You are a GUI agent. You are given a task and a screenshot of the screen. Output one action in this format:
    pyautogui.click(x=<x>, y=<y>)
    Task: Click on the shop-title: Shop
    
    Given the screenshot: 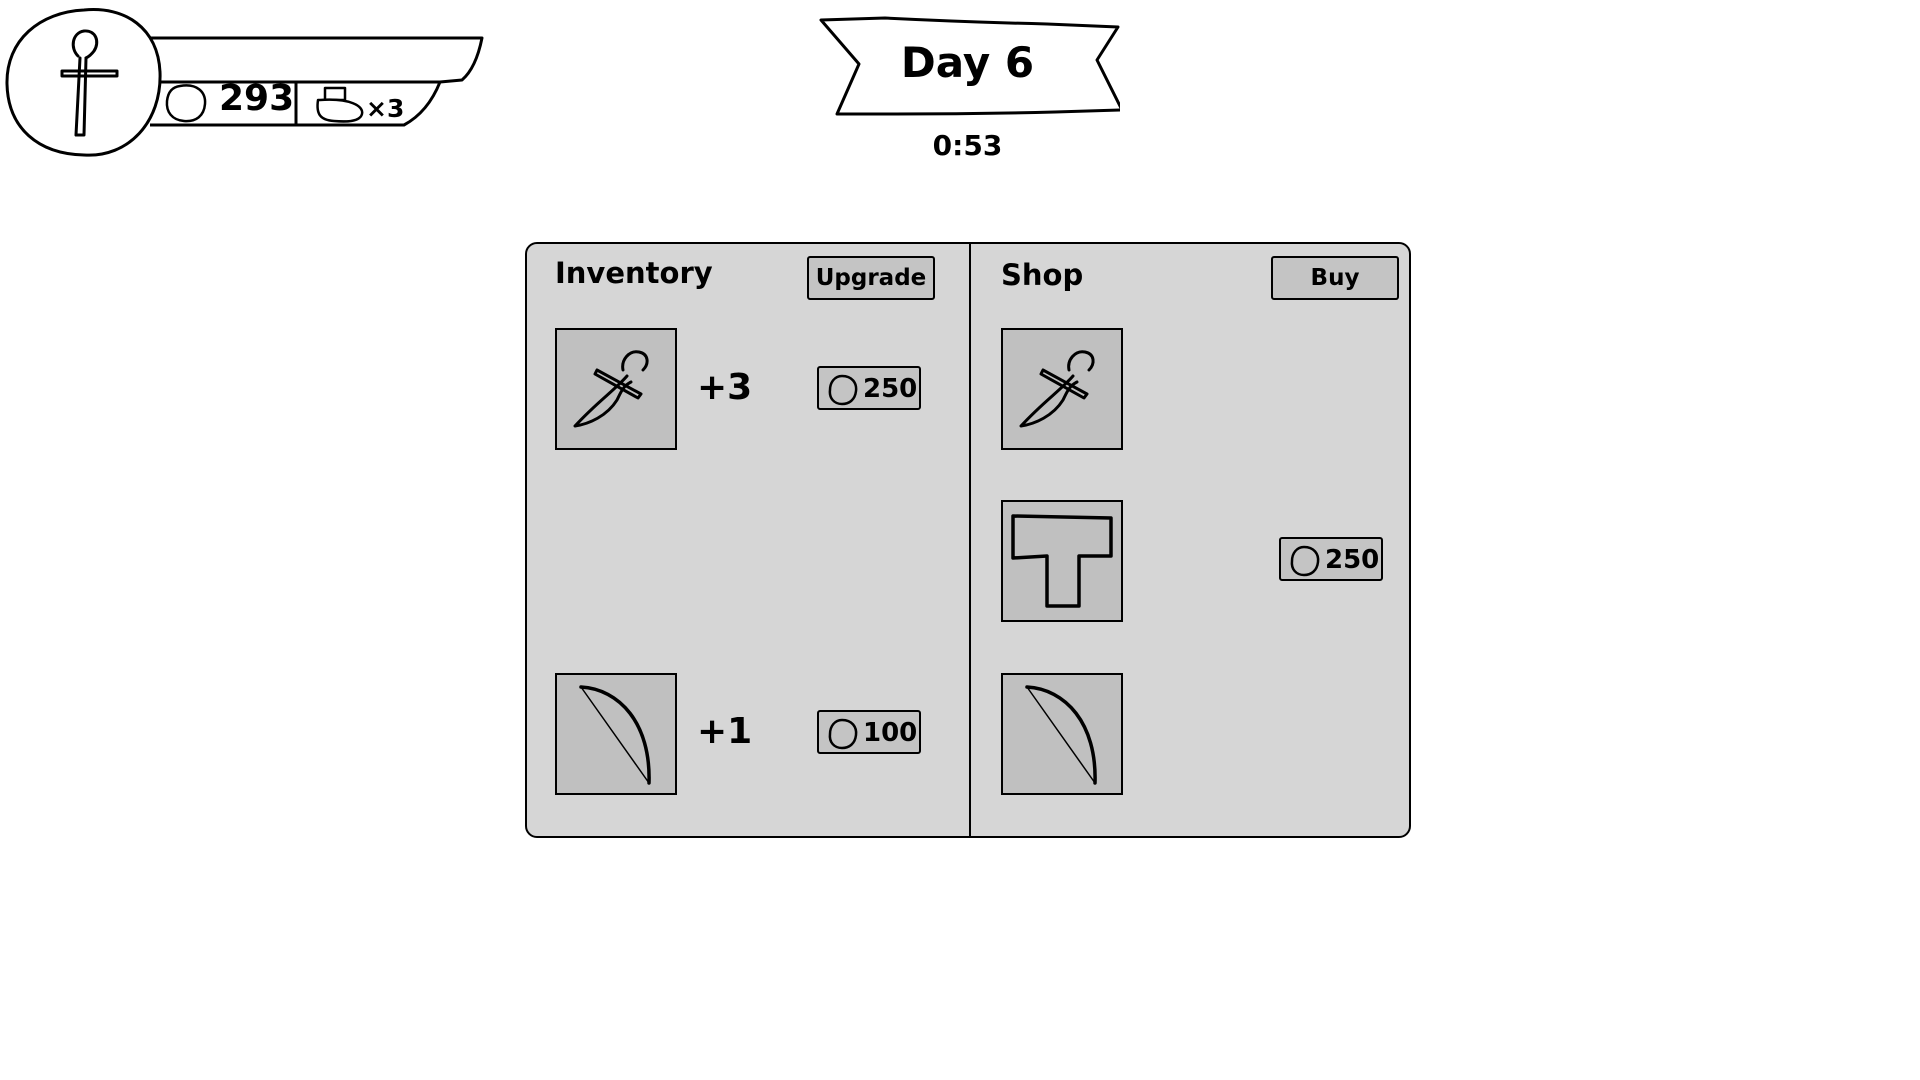 What is the action you would take?
    pyautogui.click(x=1042, y=275)
    